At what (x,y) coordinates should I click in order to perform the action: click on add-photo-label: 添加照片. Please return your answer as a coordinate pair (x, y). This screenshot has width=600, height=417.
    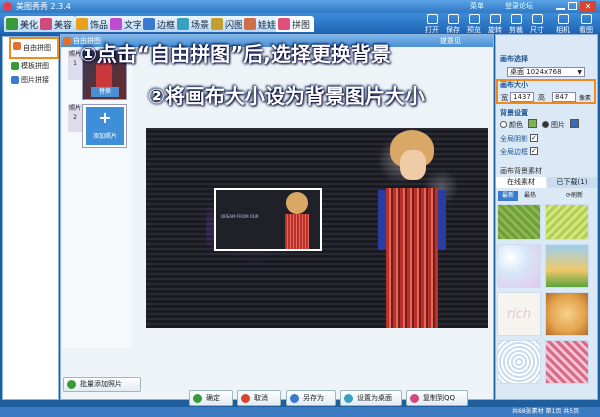
    Looking at the image, I should click on (104, 136).